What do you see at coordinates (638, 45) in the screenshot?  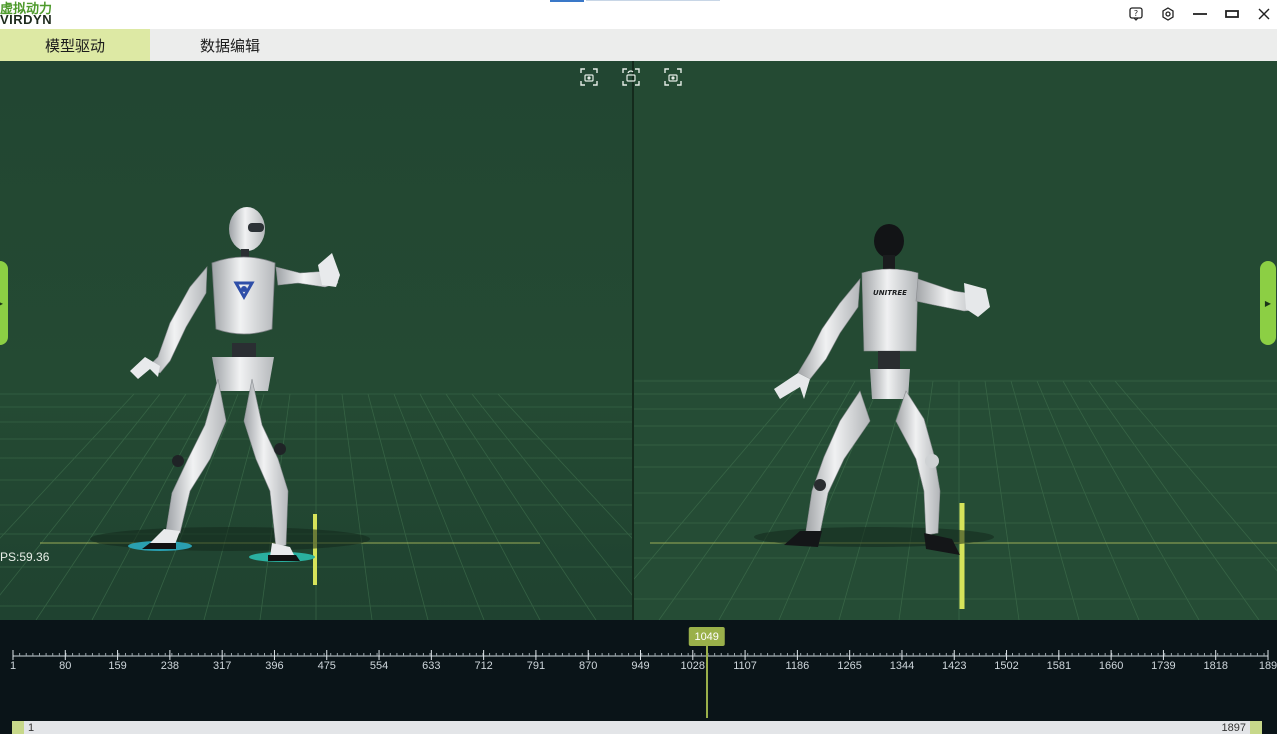 I see `tab-bar: 模型驱动 数据编辑` at bounding box center [638, 45].